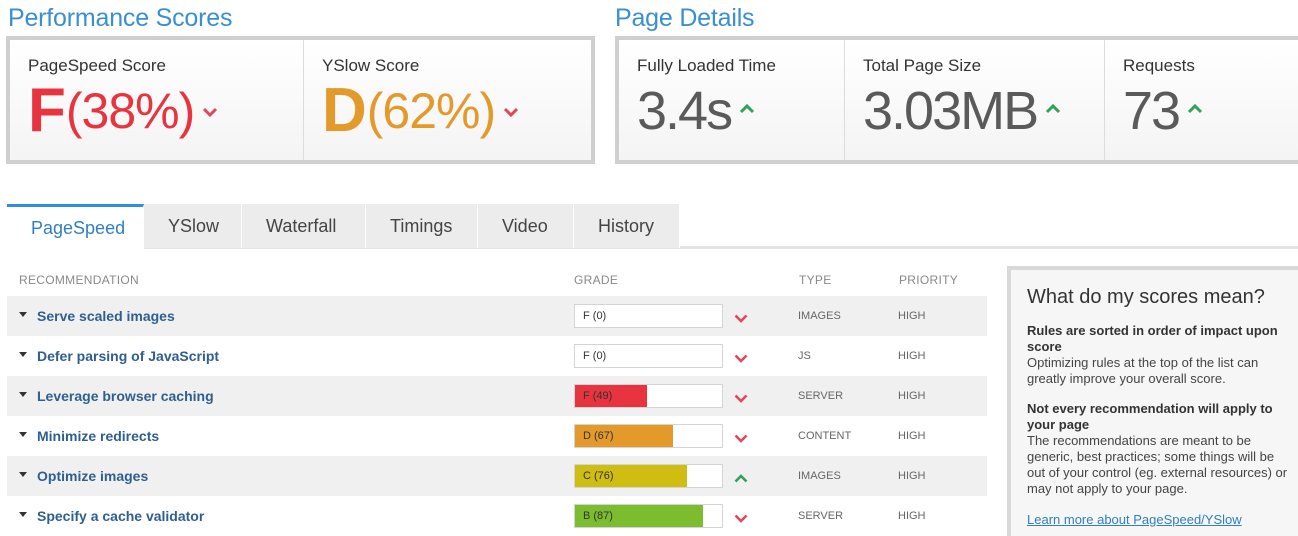 The image size is (1298, 536). What do you see at coordinates (79, 280) in the screenshot?
I see `column-header-recommendation: RECOMMENDATION` at bounding box center [79, 280].